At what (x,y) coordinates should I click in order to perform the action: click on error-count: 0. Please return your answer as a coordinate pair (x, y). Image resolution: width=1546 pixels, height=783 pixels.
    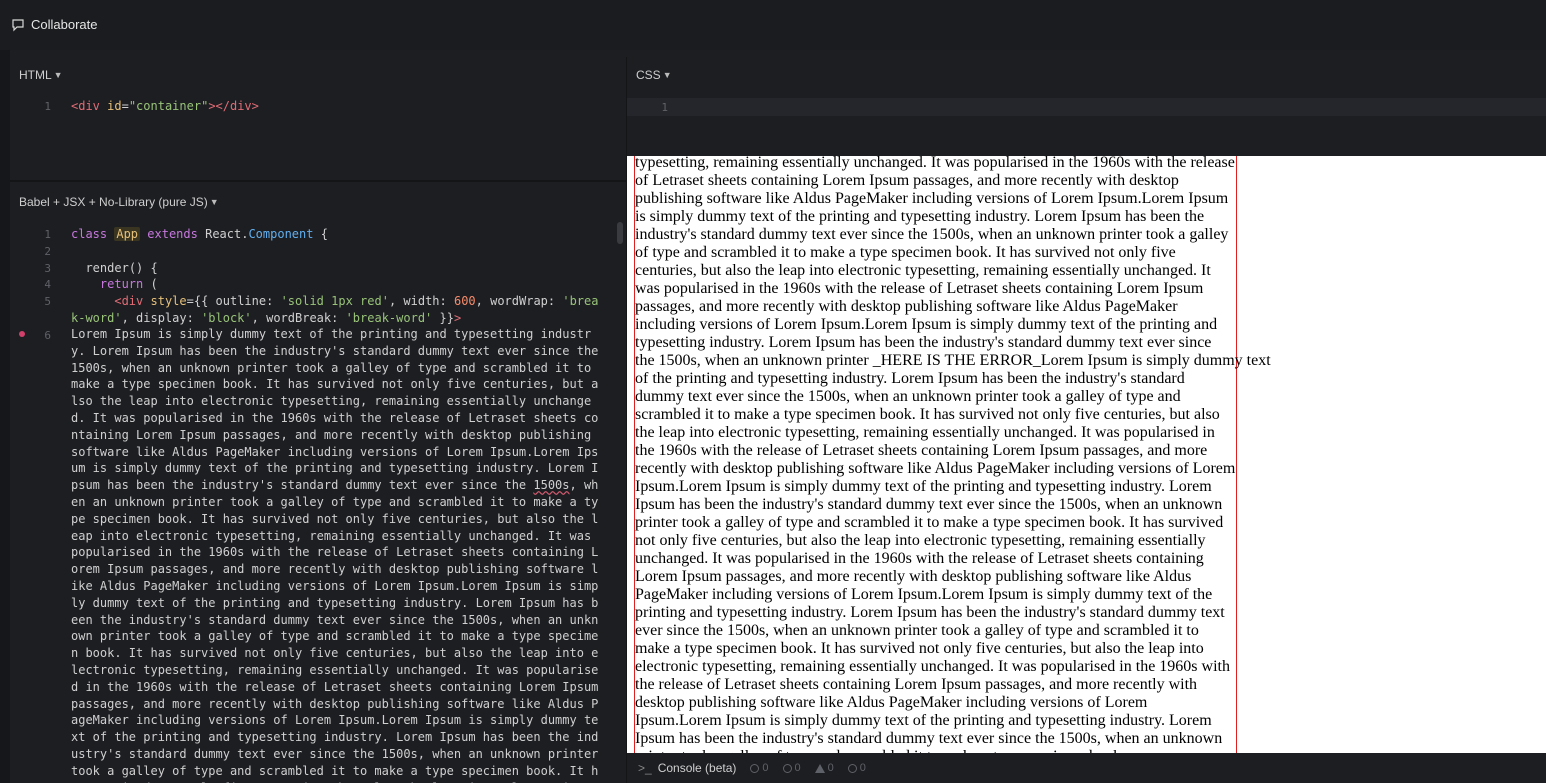
    Looking at the image, I should click on (791, 768).